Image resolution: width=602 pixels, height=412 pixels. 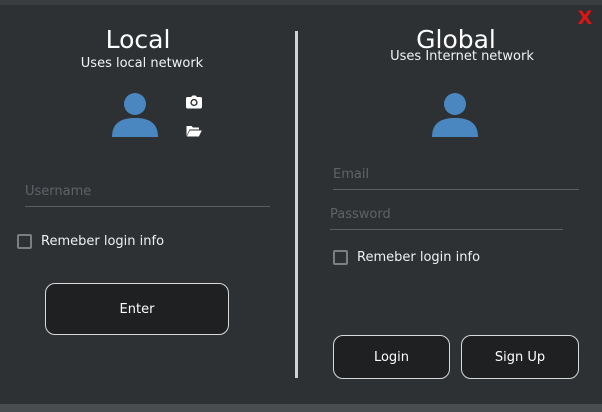 I want to click on close-button: X, so click(x=585, y=18).